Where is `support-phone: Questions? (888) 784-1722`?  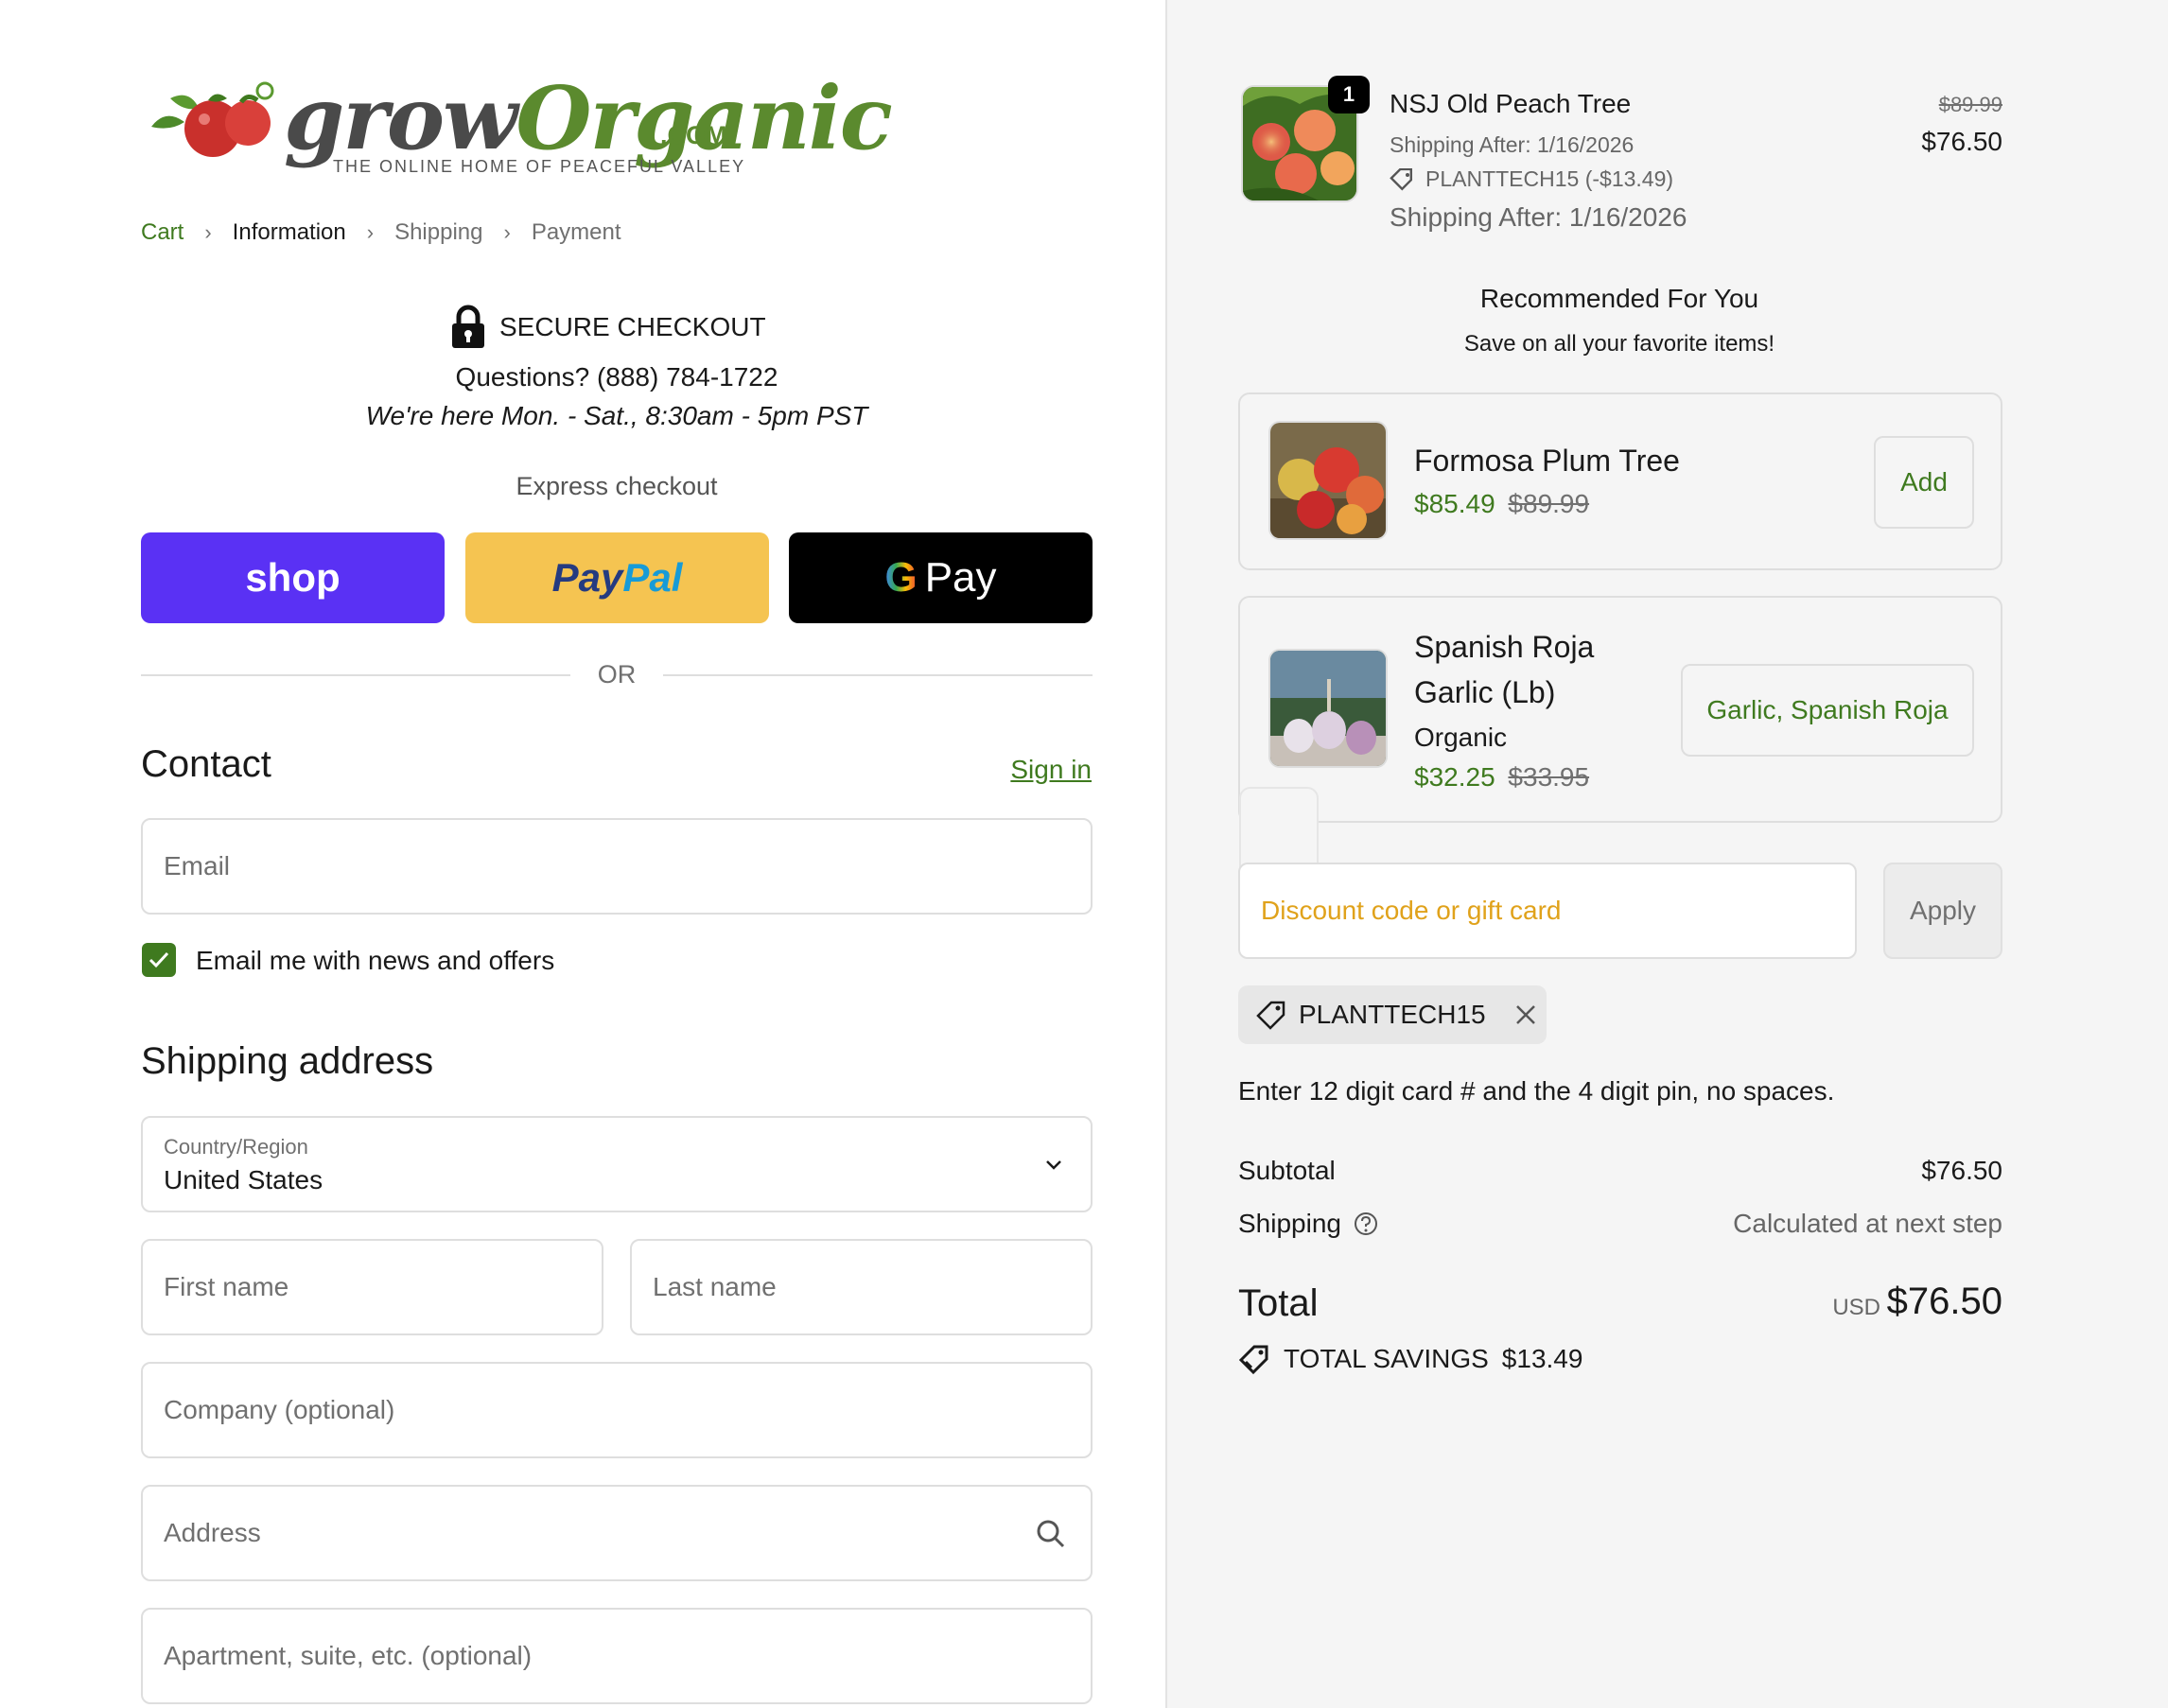
support-phone: Questions? (888) 784-1722 is located at coordinates (616, 377).